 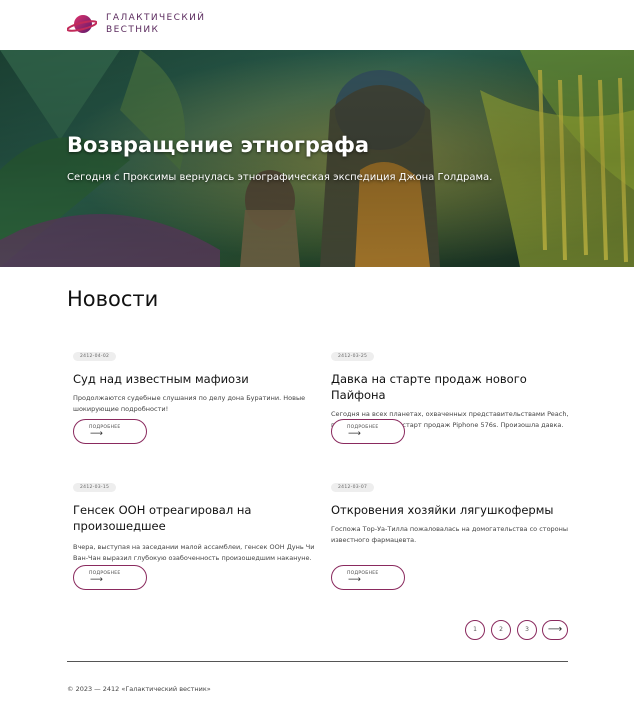 I want to click on news-title: Откровения хозяйки лягушкофермы, so click(x=453, y=510).